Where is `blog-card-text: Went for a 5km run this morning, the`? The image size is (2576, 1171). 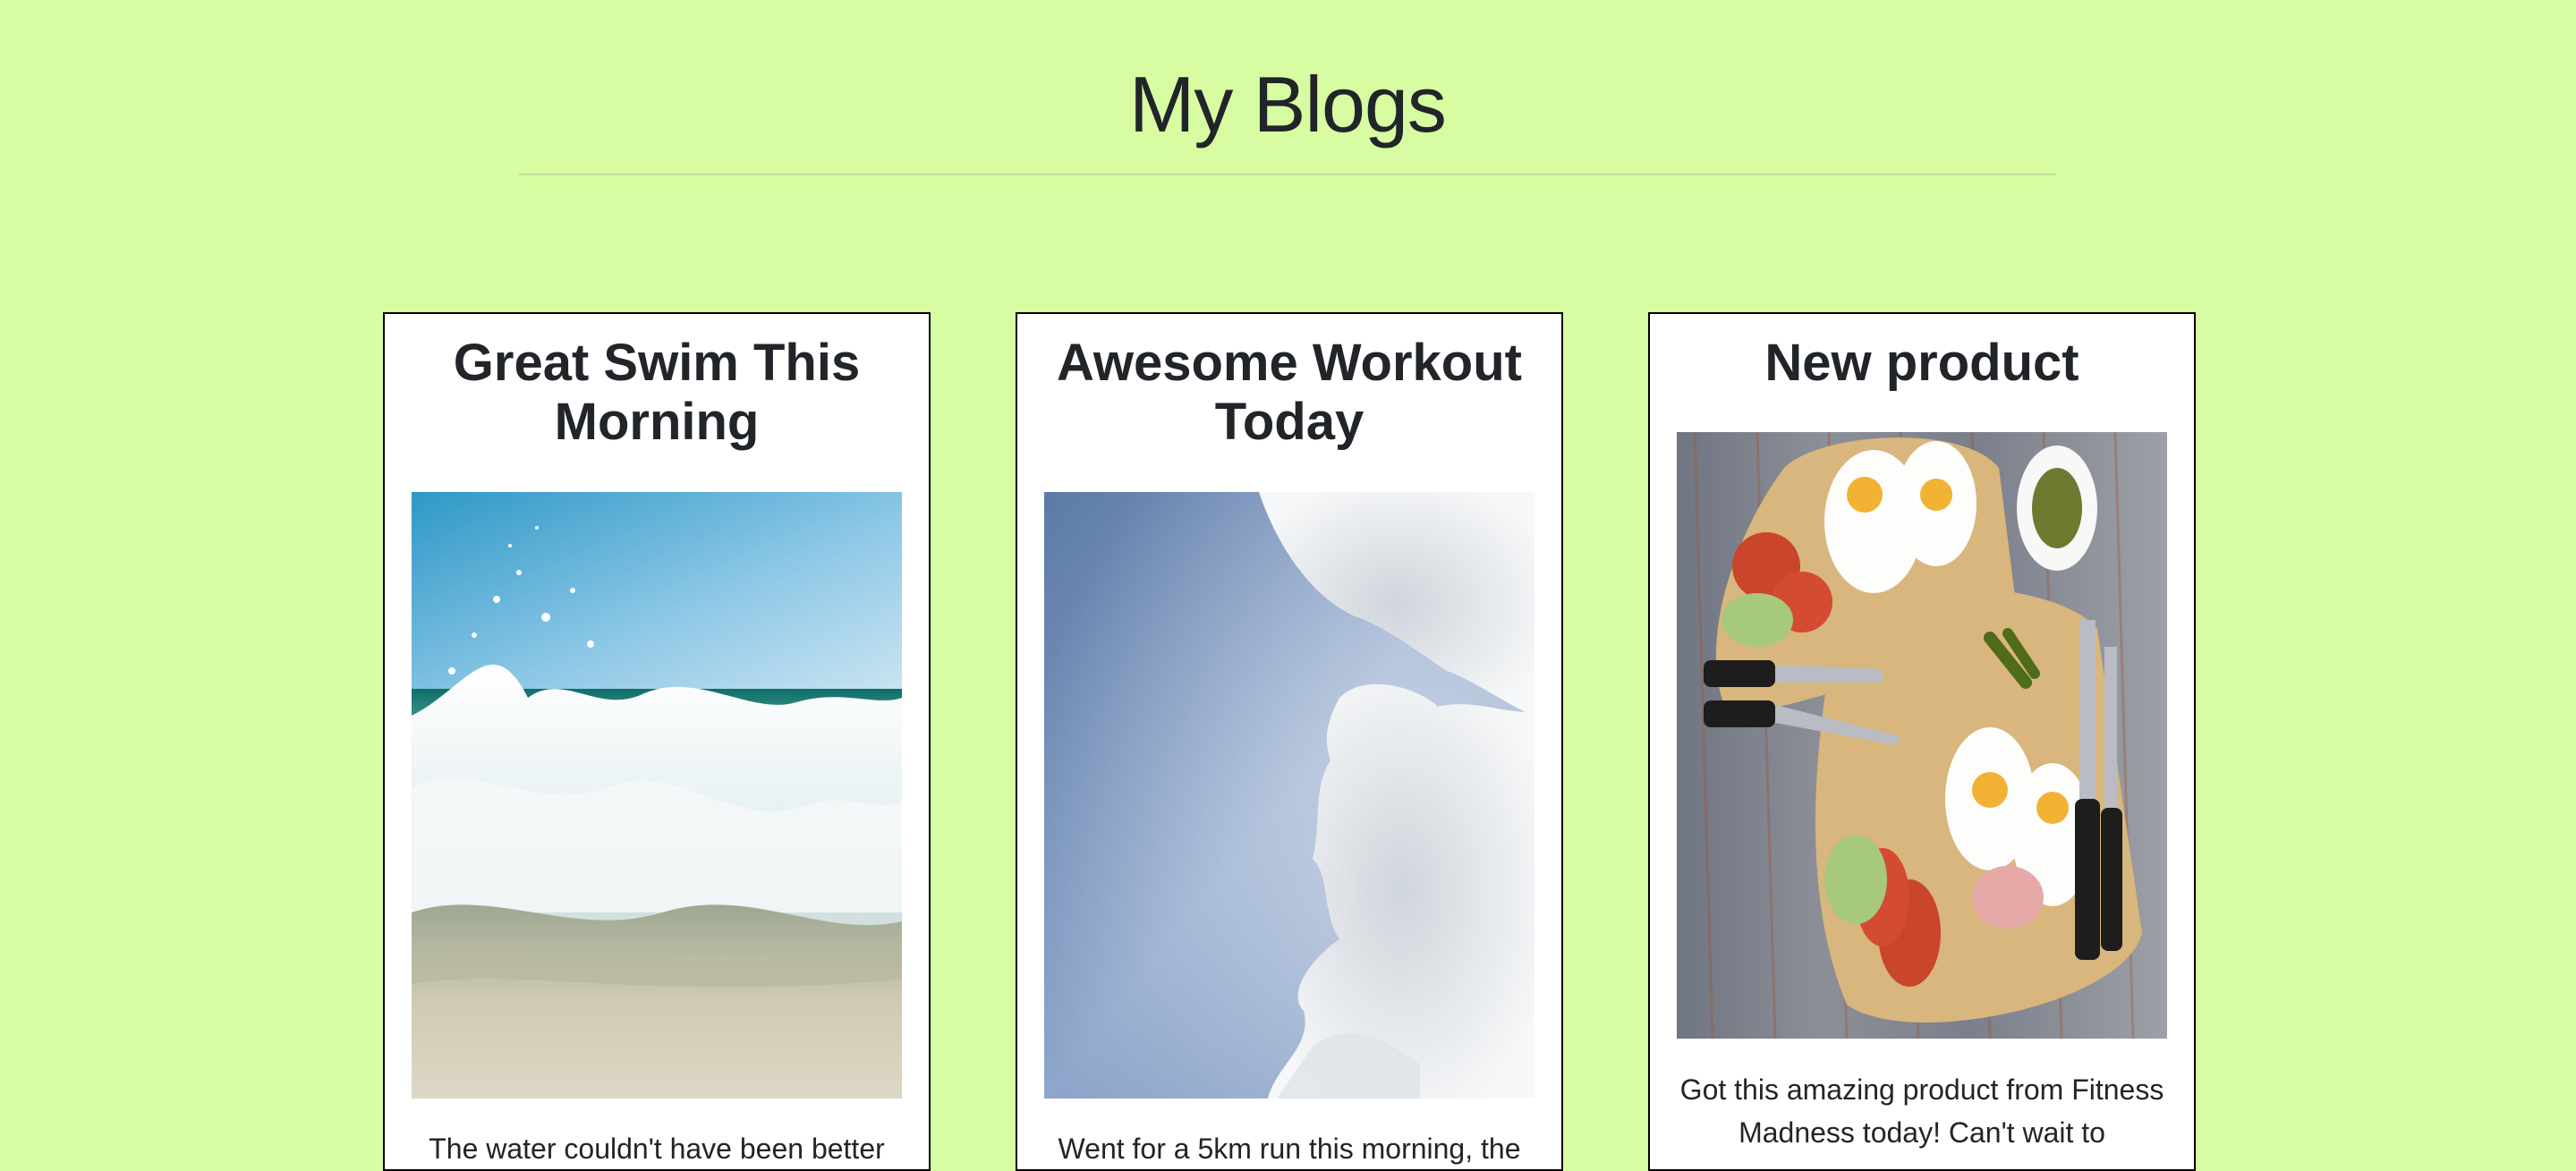
blog-card-text: Went for a 5km run this morning, the is located at coordinates (1289, 1149).